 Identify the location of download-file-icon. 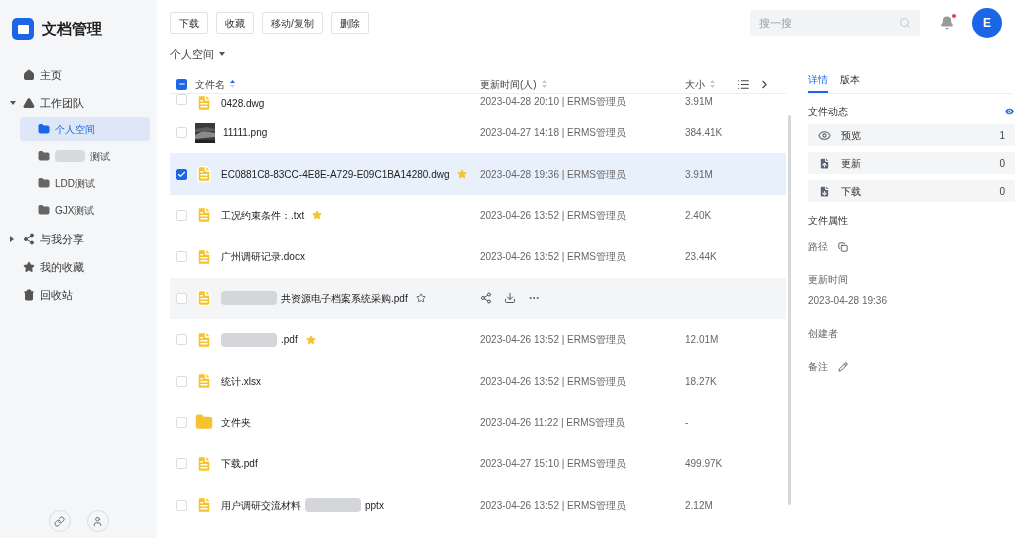
(824, 191).